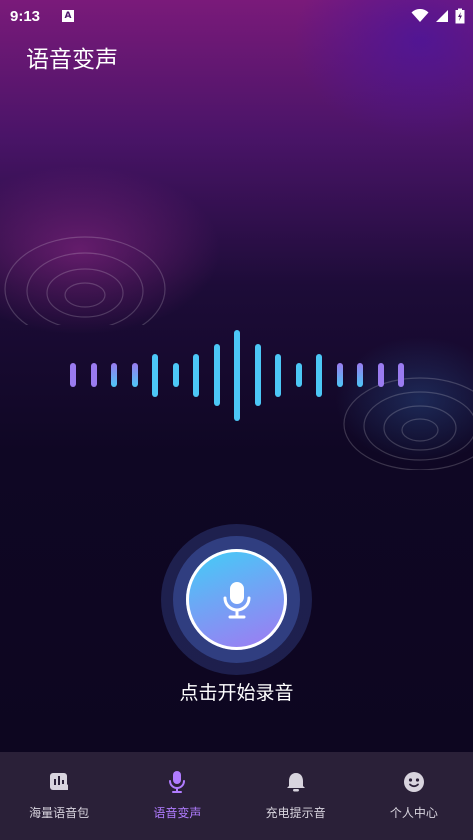 This screenshot has width=473, height=840. I want to click on status-bar: 9:13 A, so click(236, 17).